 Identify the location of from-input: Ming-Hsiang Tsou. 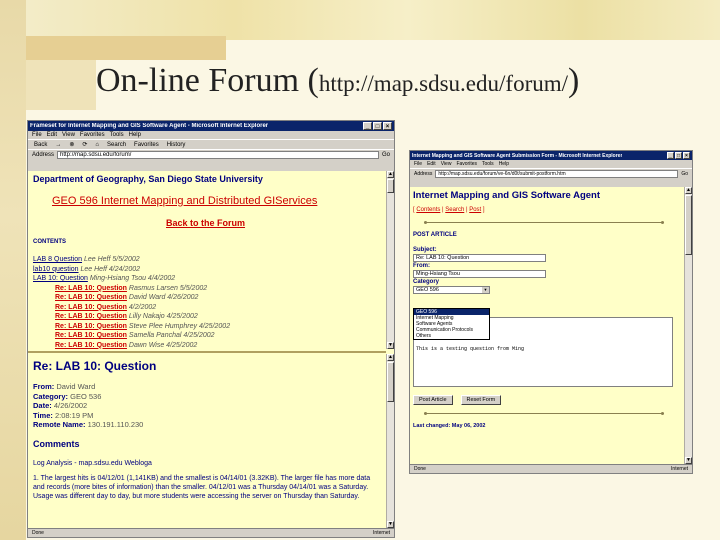
(479, 274).